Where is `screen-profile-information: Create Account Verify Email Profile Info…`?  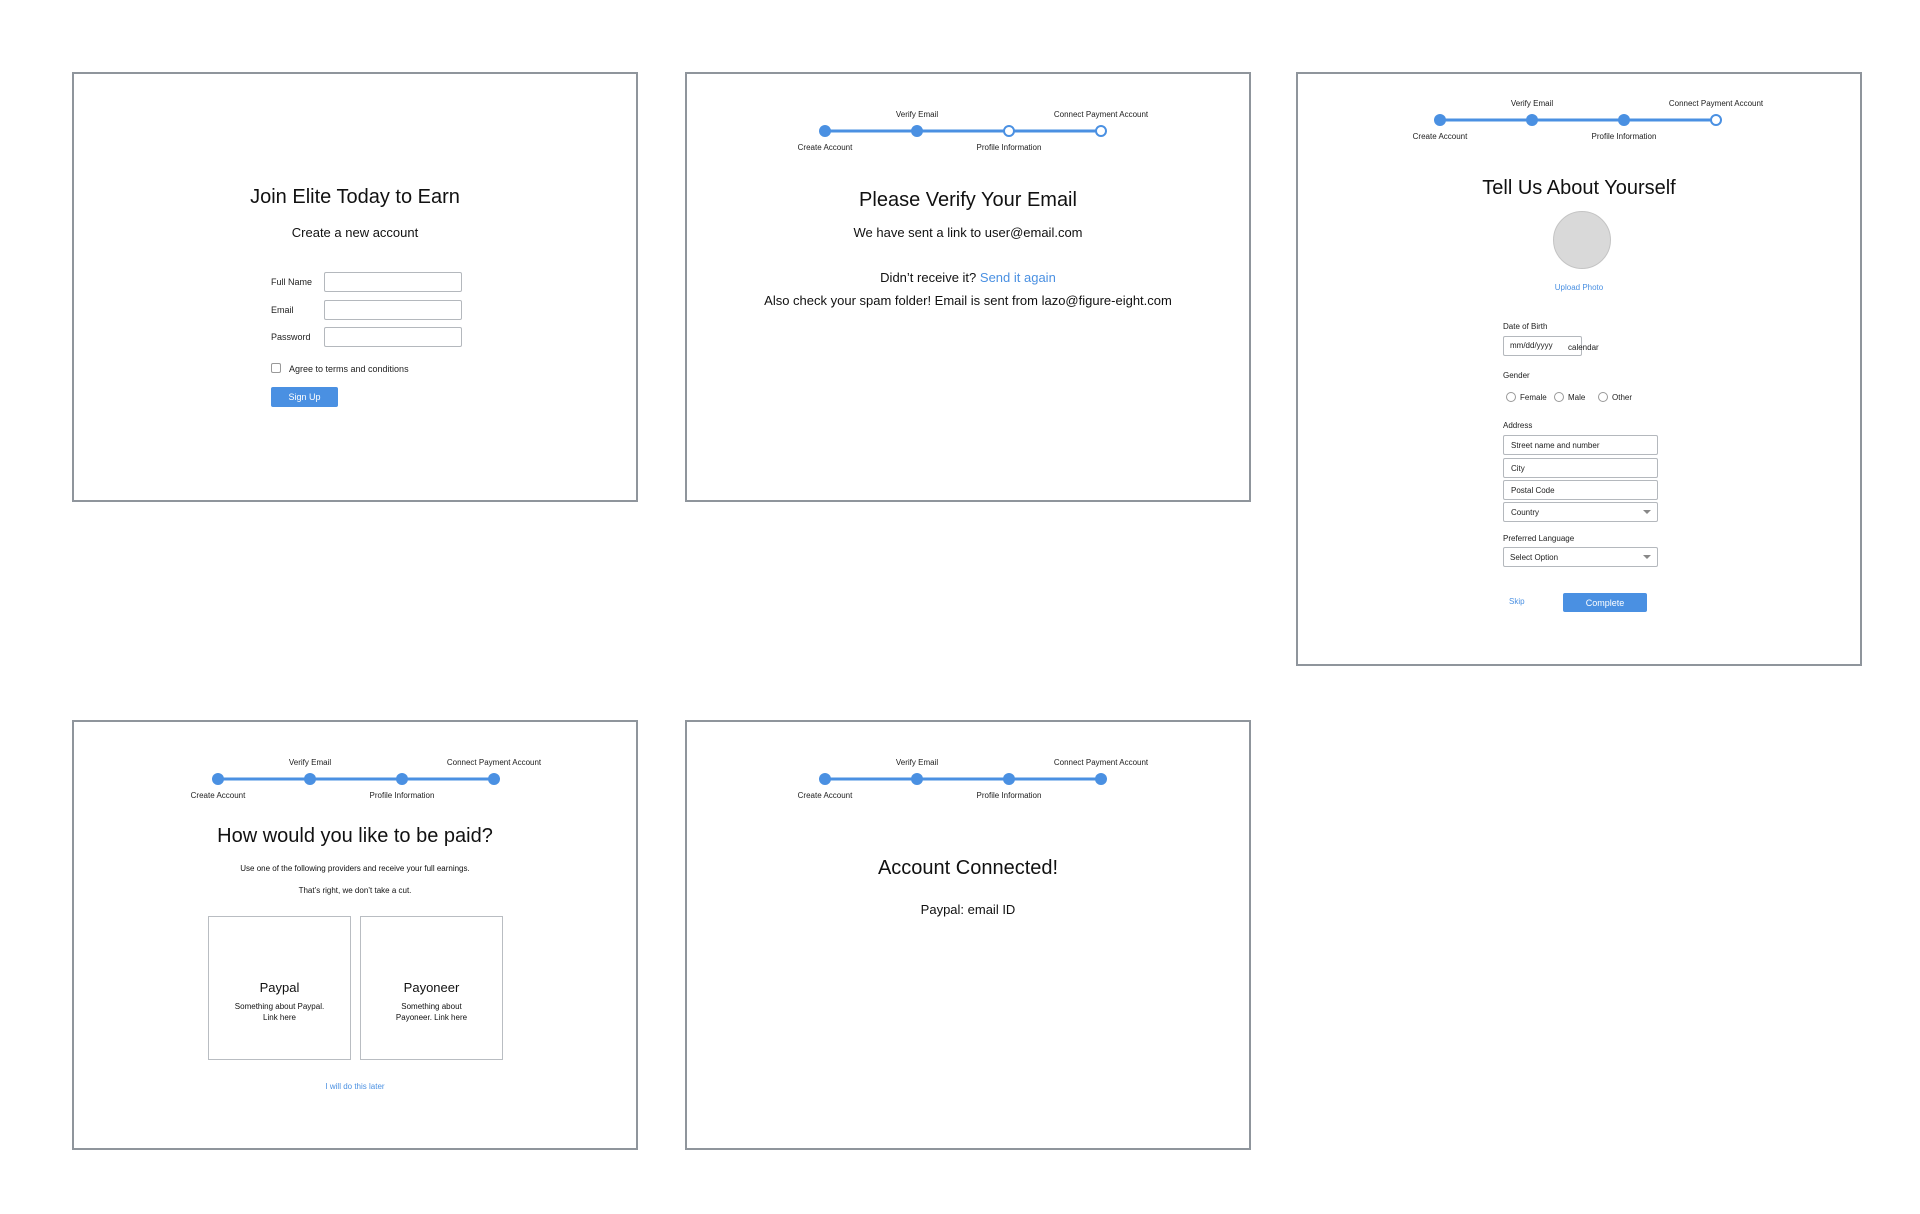
screen-profile-information: Create Account Verify Email Profile Info… is located at coordinates (1579, 369).